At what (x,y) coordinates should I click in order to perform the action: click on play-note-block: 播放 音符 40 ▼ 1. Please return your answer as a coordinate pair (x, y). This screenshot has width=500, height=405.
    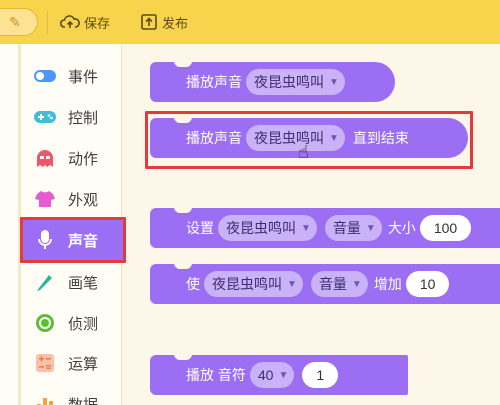
    Looking at the image, I should click on (279, 374).